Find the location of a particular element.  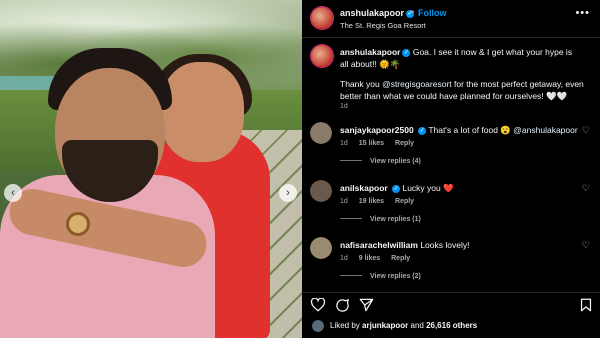

view-replies-button: View replies (1) is located at coordinates (380, 219).